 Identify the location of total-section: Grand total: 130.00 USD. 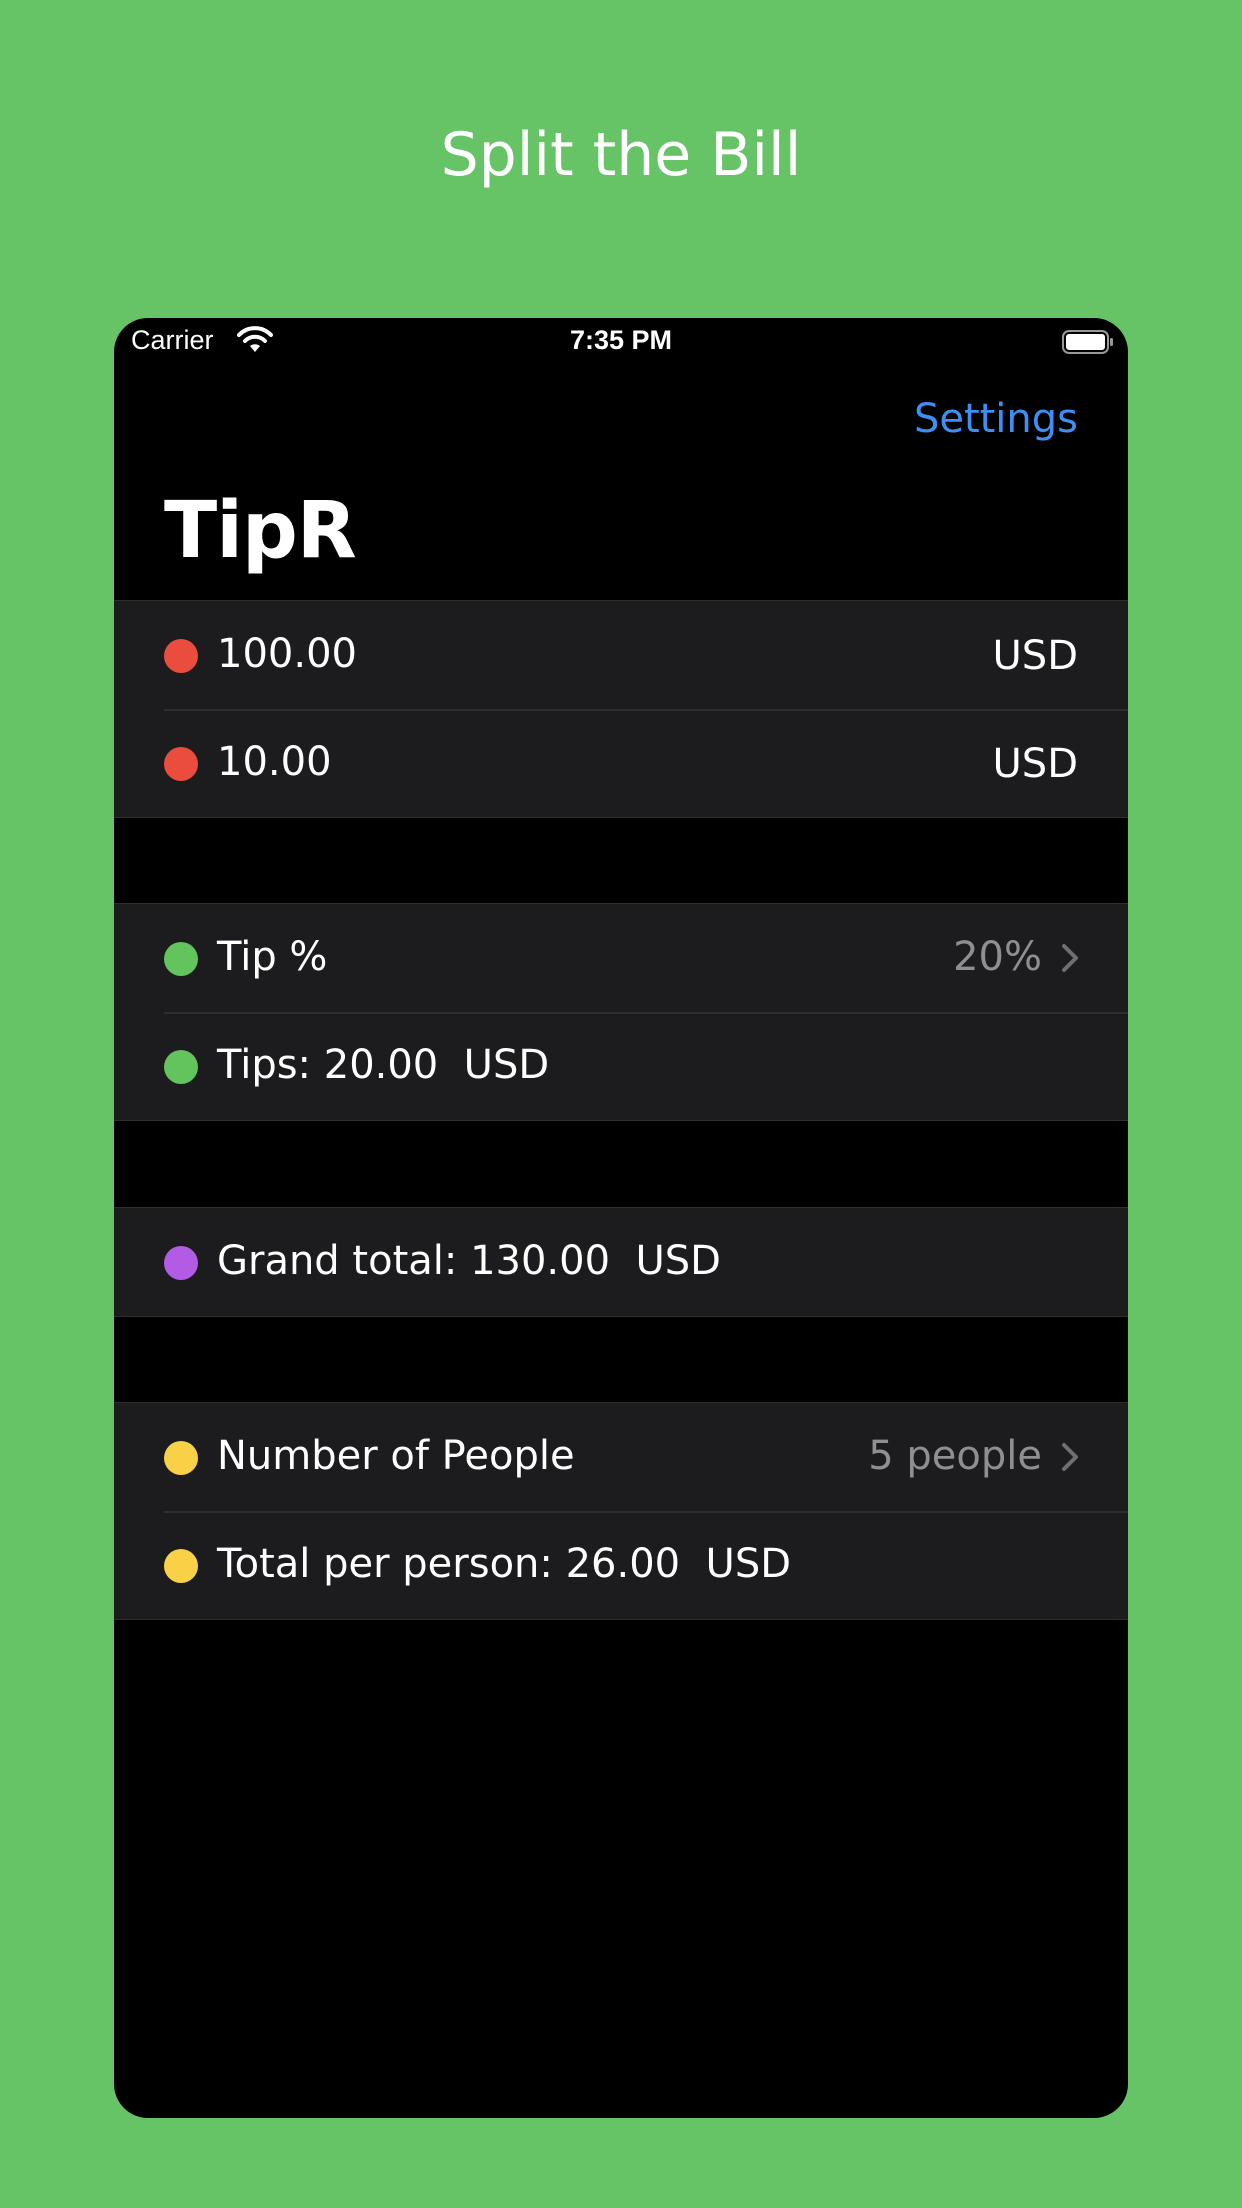
(621, 1262).